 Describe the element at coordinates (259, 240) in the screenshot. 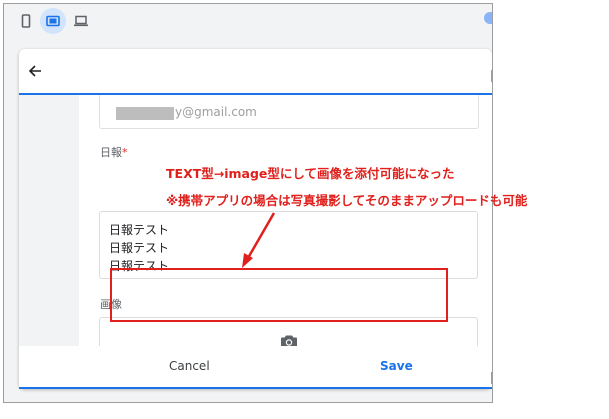

I see `annotation-arrow` at that location.